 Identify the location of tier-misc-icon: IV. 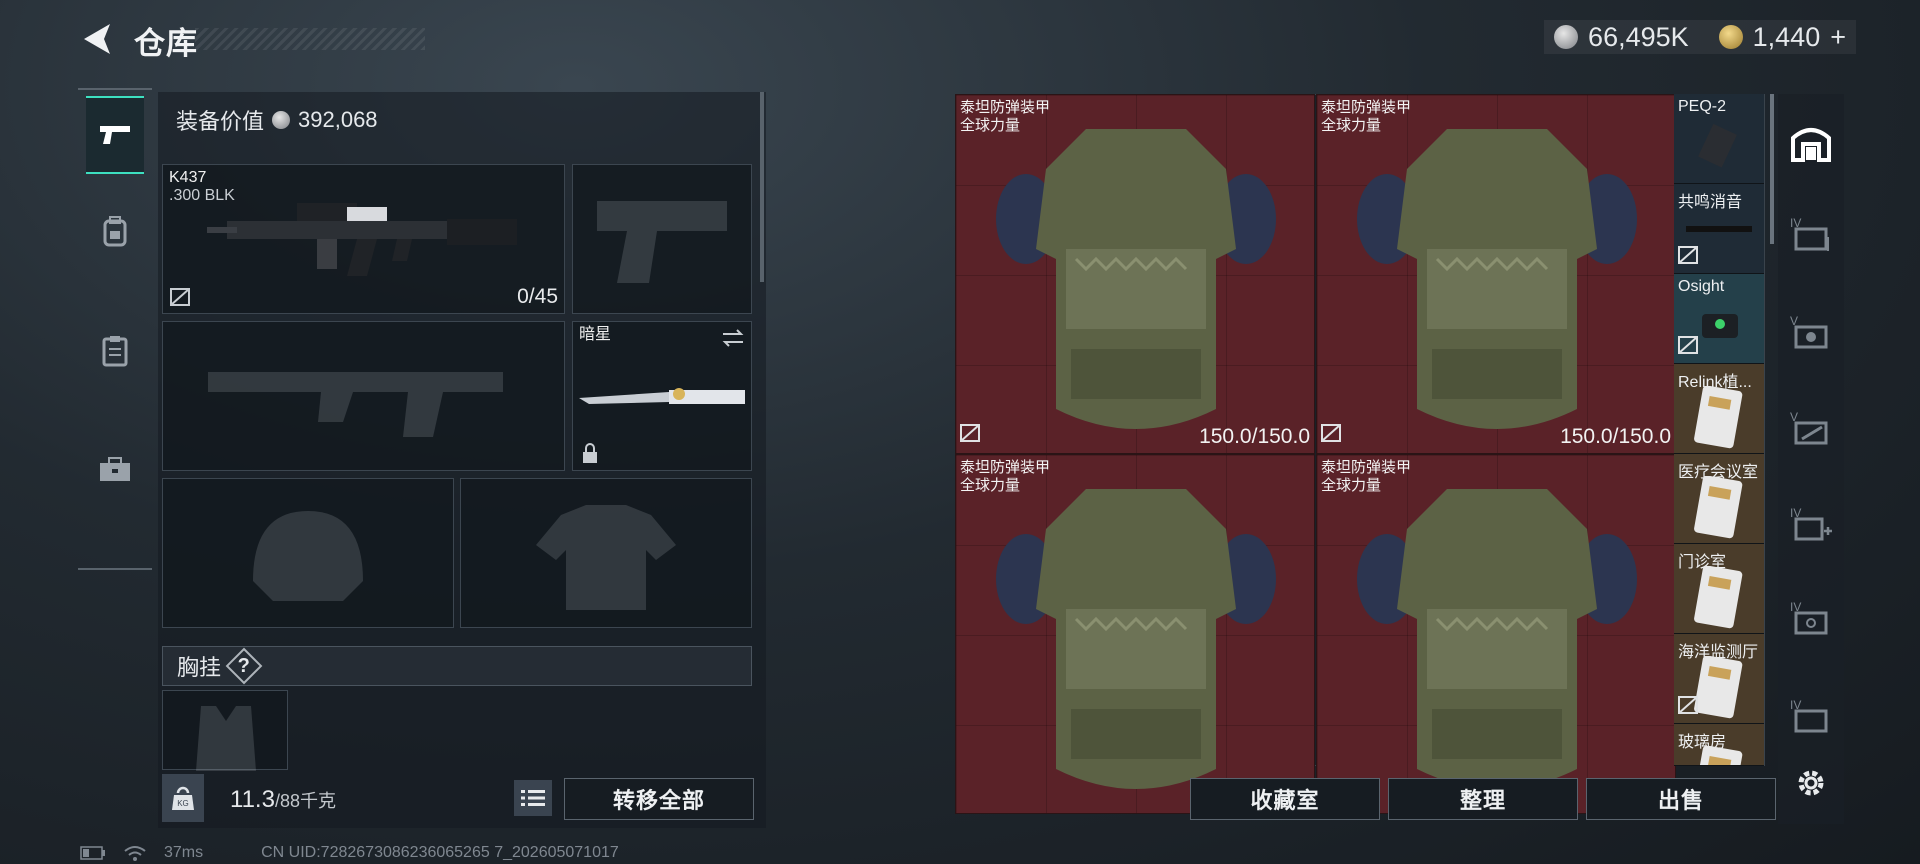
(1809, 715).